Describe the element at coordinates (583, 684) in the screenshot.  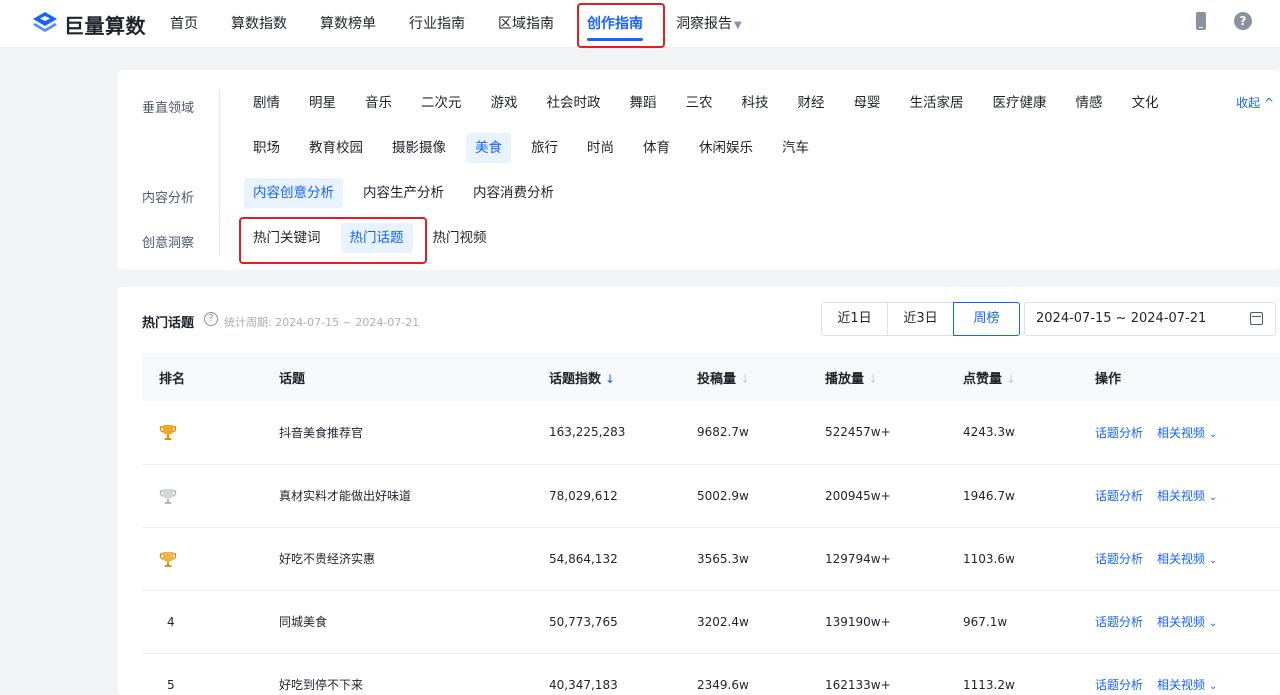
I see `index-cell: 40,347,183` at that location.